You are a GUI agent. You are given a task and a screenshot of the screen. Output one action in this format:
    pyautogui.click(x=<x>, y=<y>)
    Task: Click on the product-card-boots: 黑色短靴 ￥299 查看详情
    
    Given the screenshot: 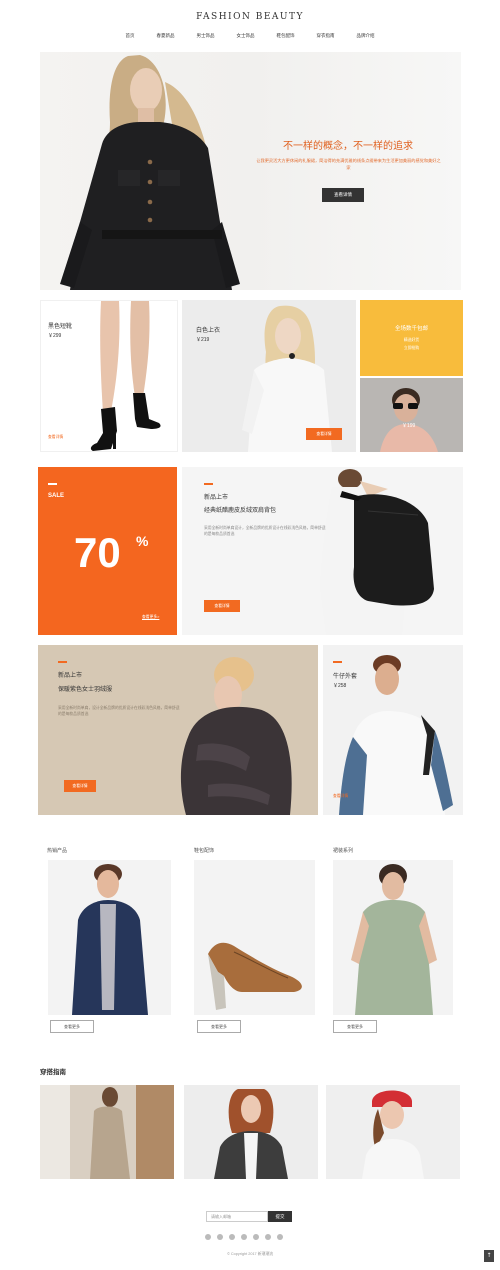 What is the action you would take?
    pyautogui.click(x=109, y=376)
    